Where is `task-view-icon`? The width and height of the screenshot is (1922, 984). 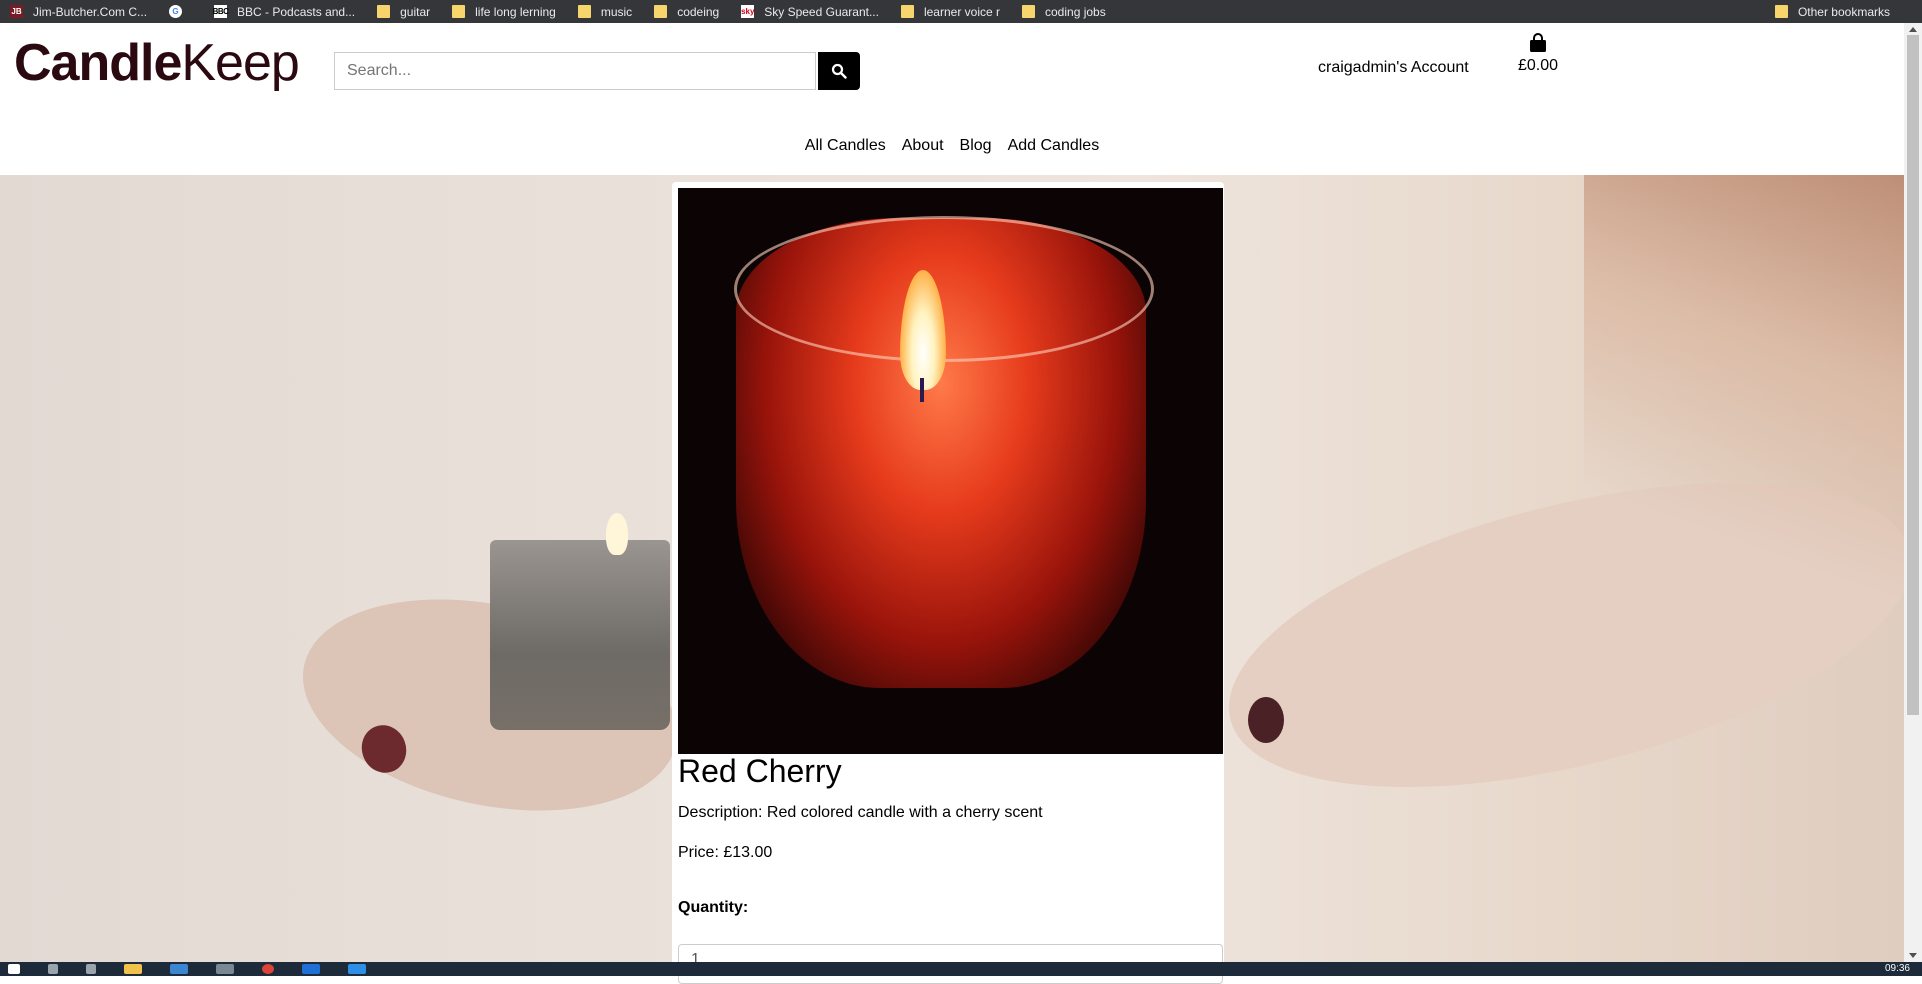
task-view-icon is located at coordinates (91, 969).